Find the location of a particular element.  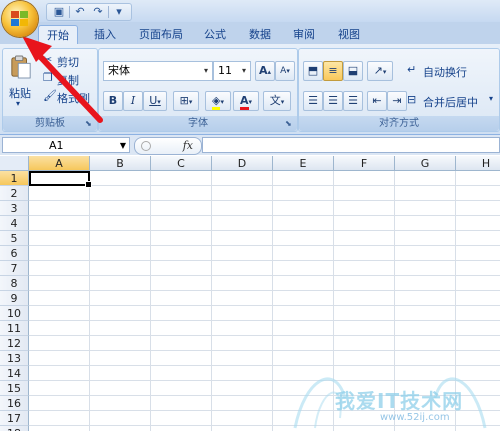

column-header-h: H is located at coordinates (478, 163).